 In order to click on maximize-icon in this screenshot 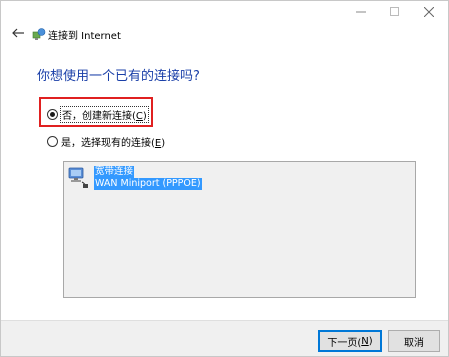, I will do `click(394, 11)`.